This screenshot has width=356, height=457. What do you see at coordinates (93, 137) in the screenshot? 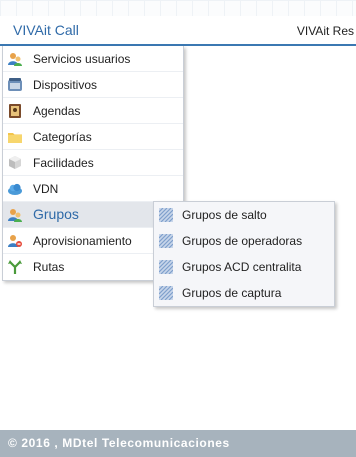
I see `menu-item-categorias: Categorías` at bounding box center [93, 137].